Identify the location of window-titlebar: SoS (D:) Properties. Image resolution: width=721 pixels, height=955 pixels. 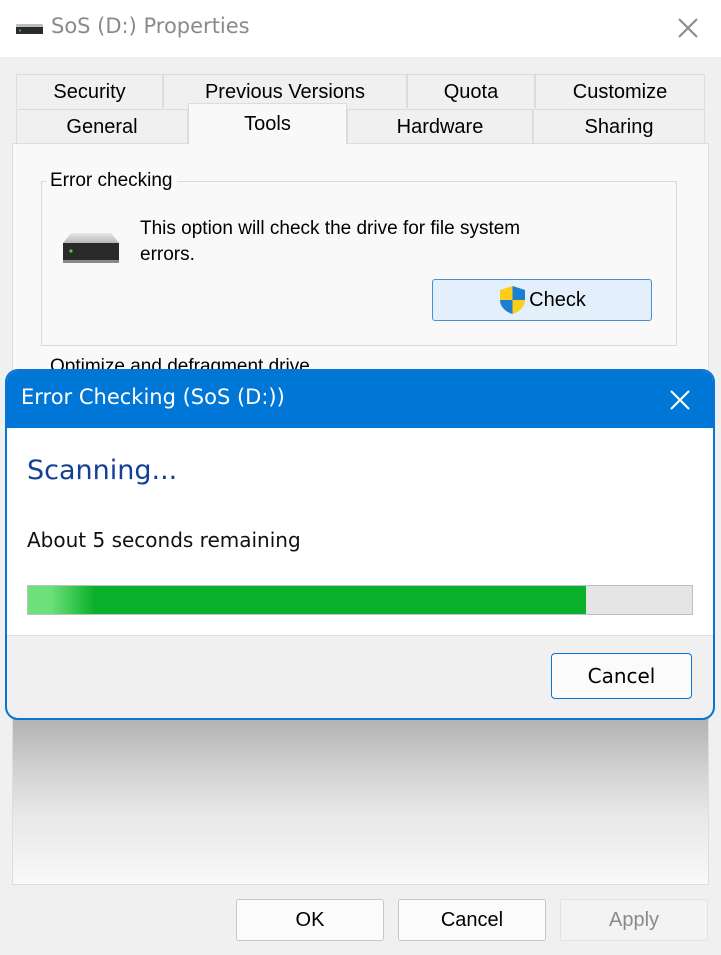
(360, 28).